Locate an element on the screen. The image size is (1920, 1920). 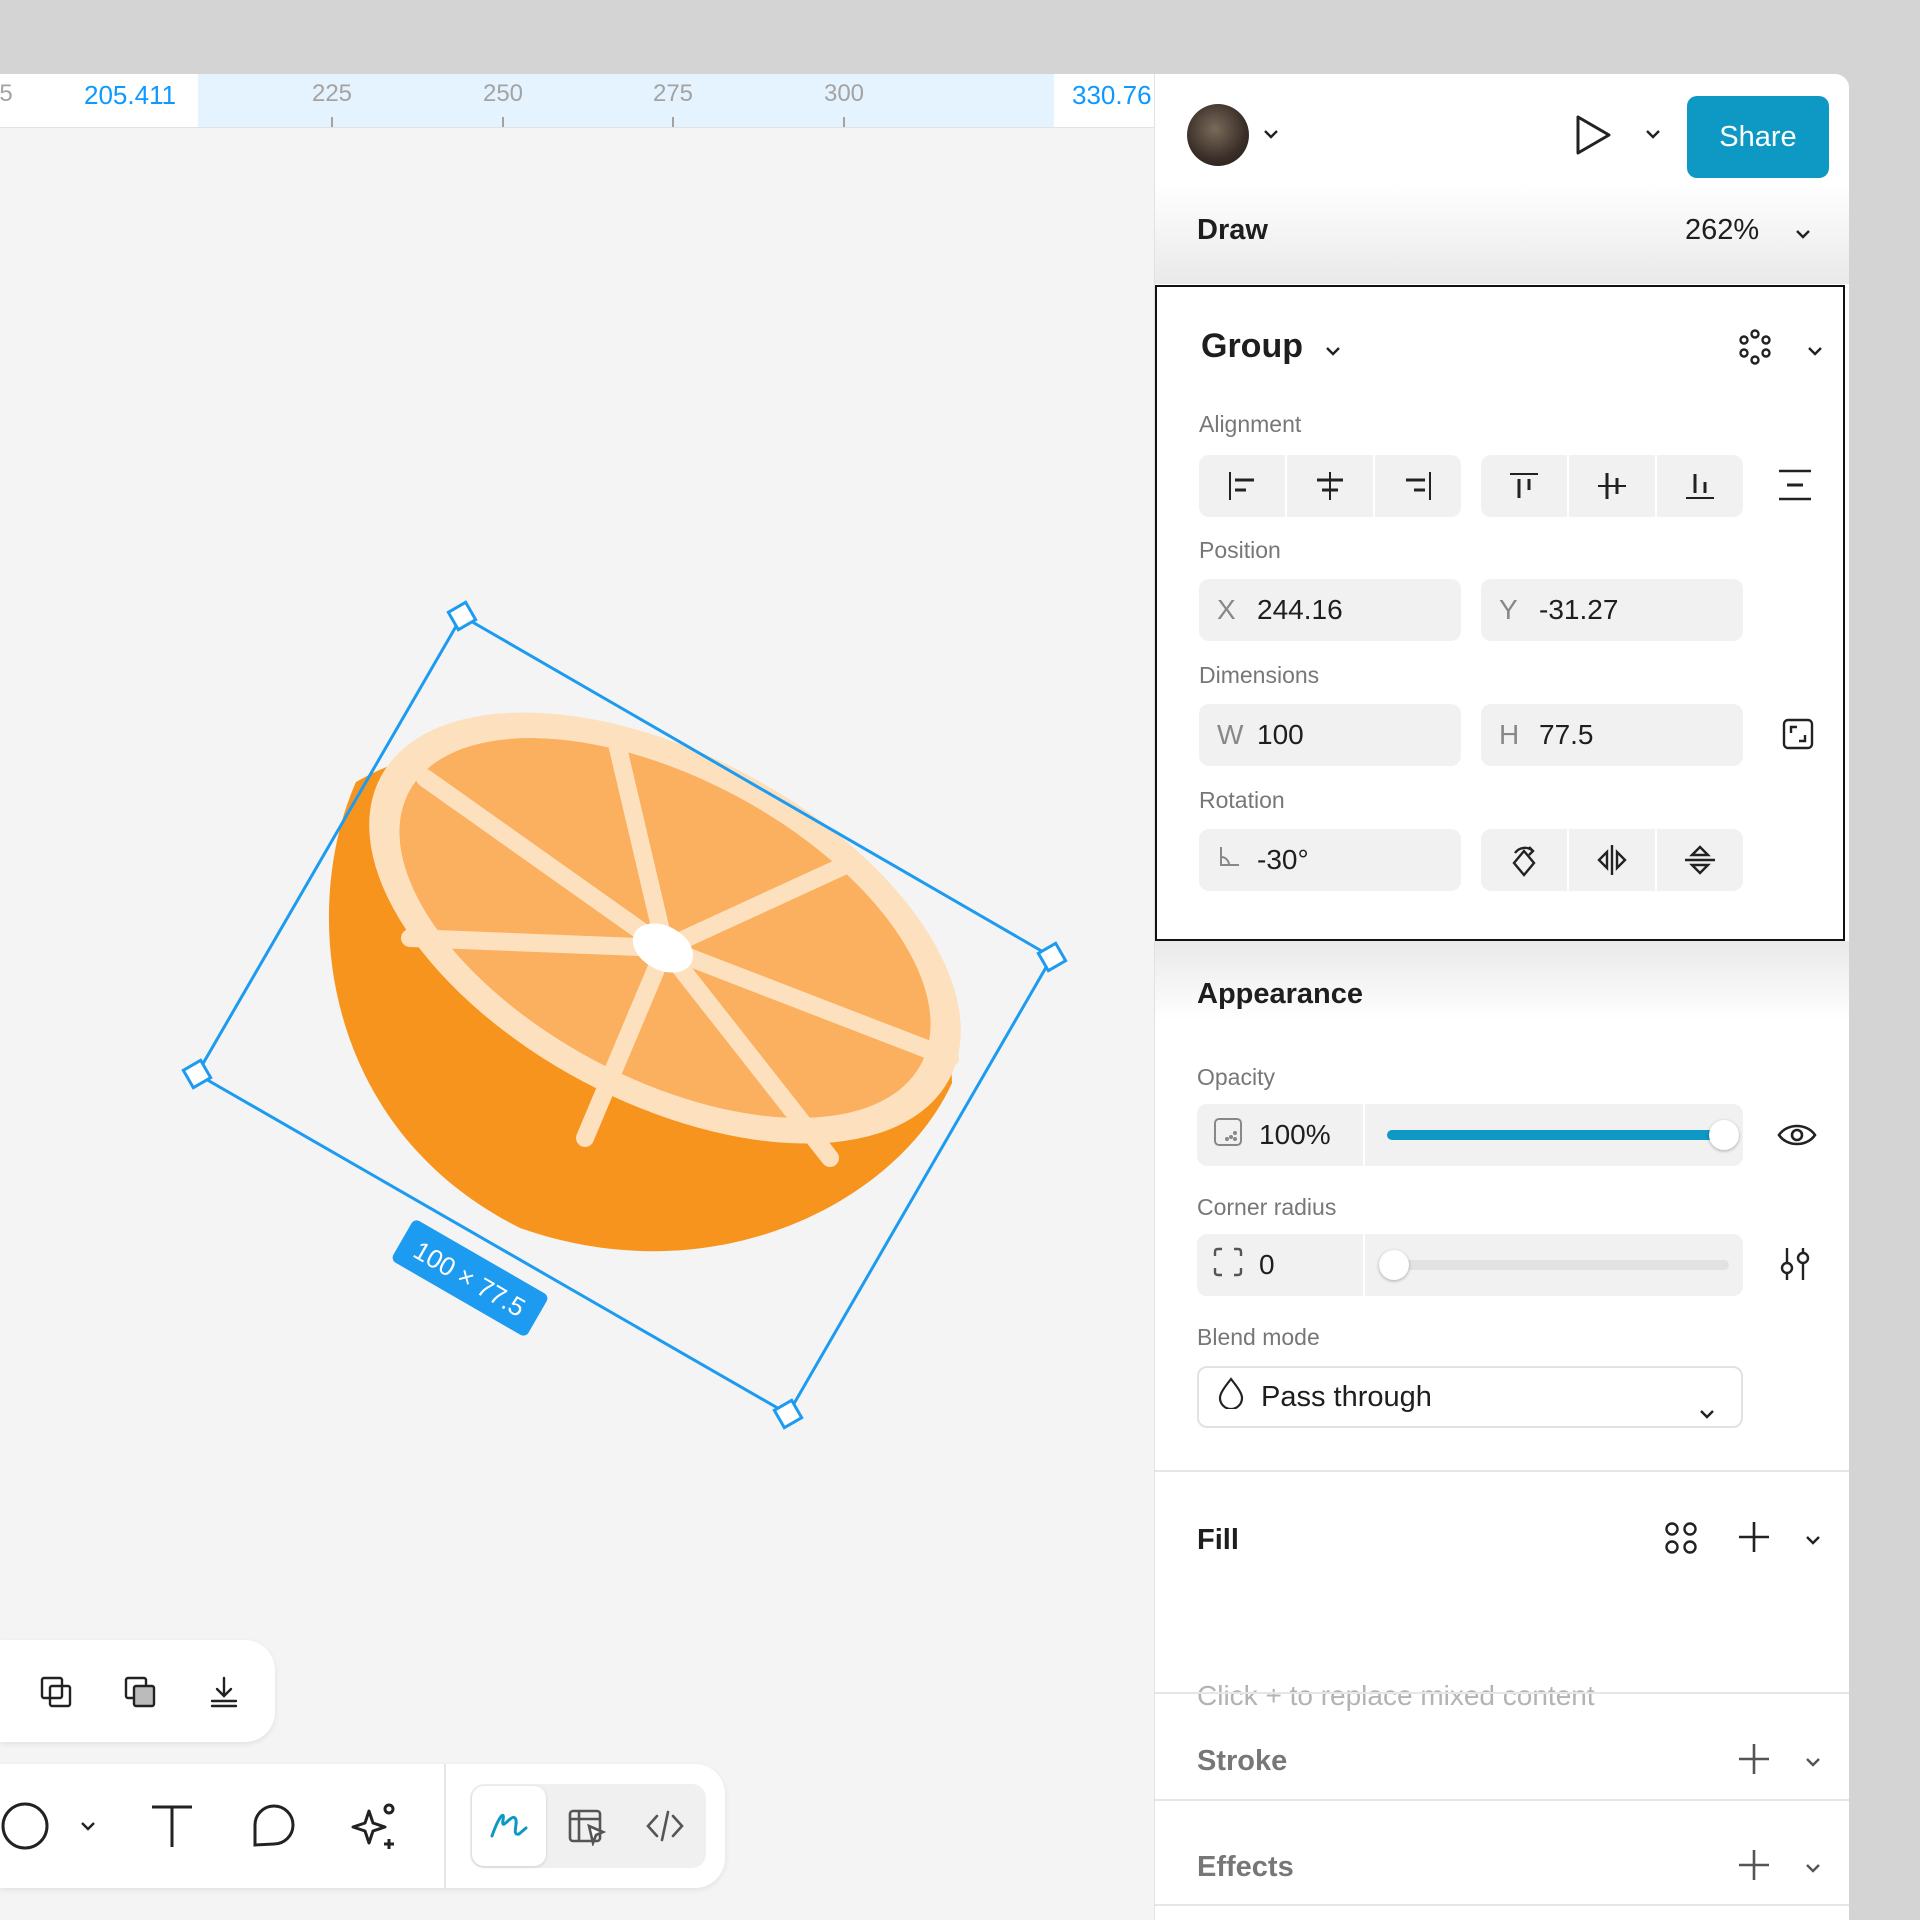
x-value: 244.16 is located at coordinates (1300, 609).